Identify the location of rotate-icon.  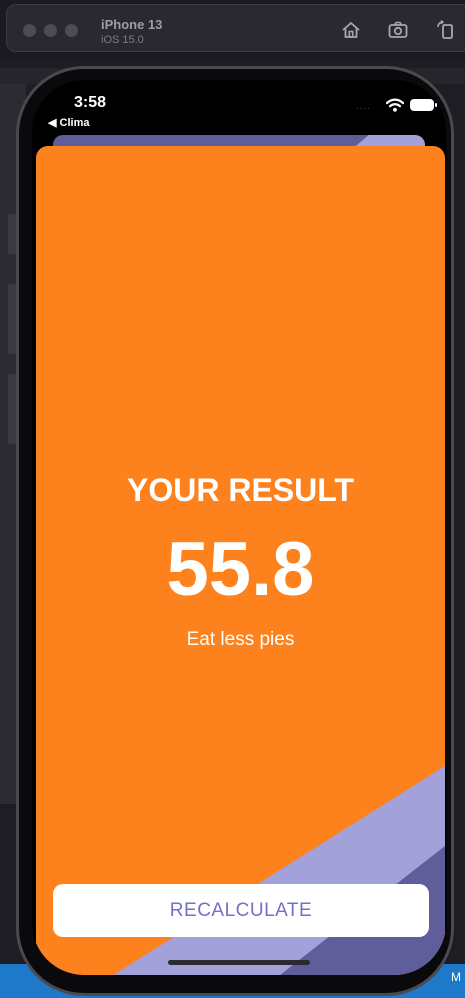
(446, 30).